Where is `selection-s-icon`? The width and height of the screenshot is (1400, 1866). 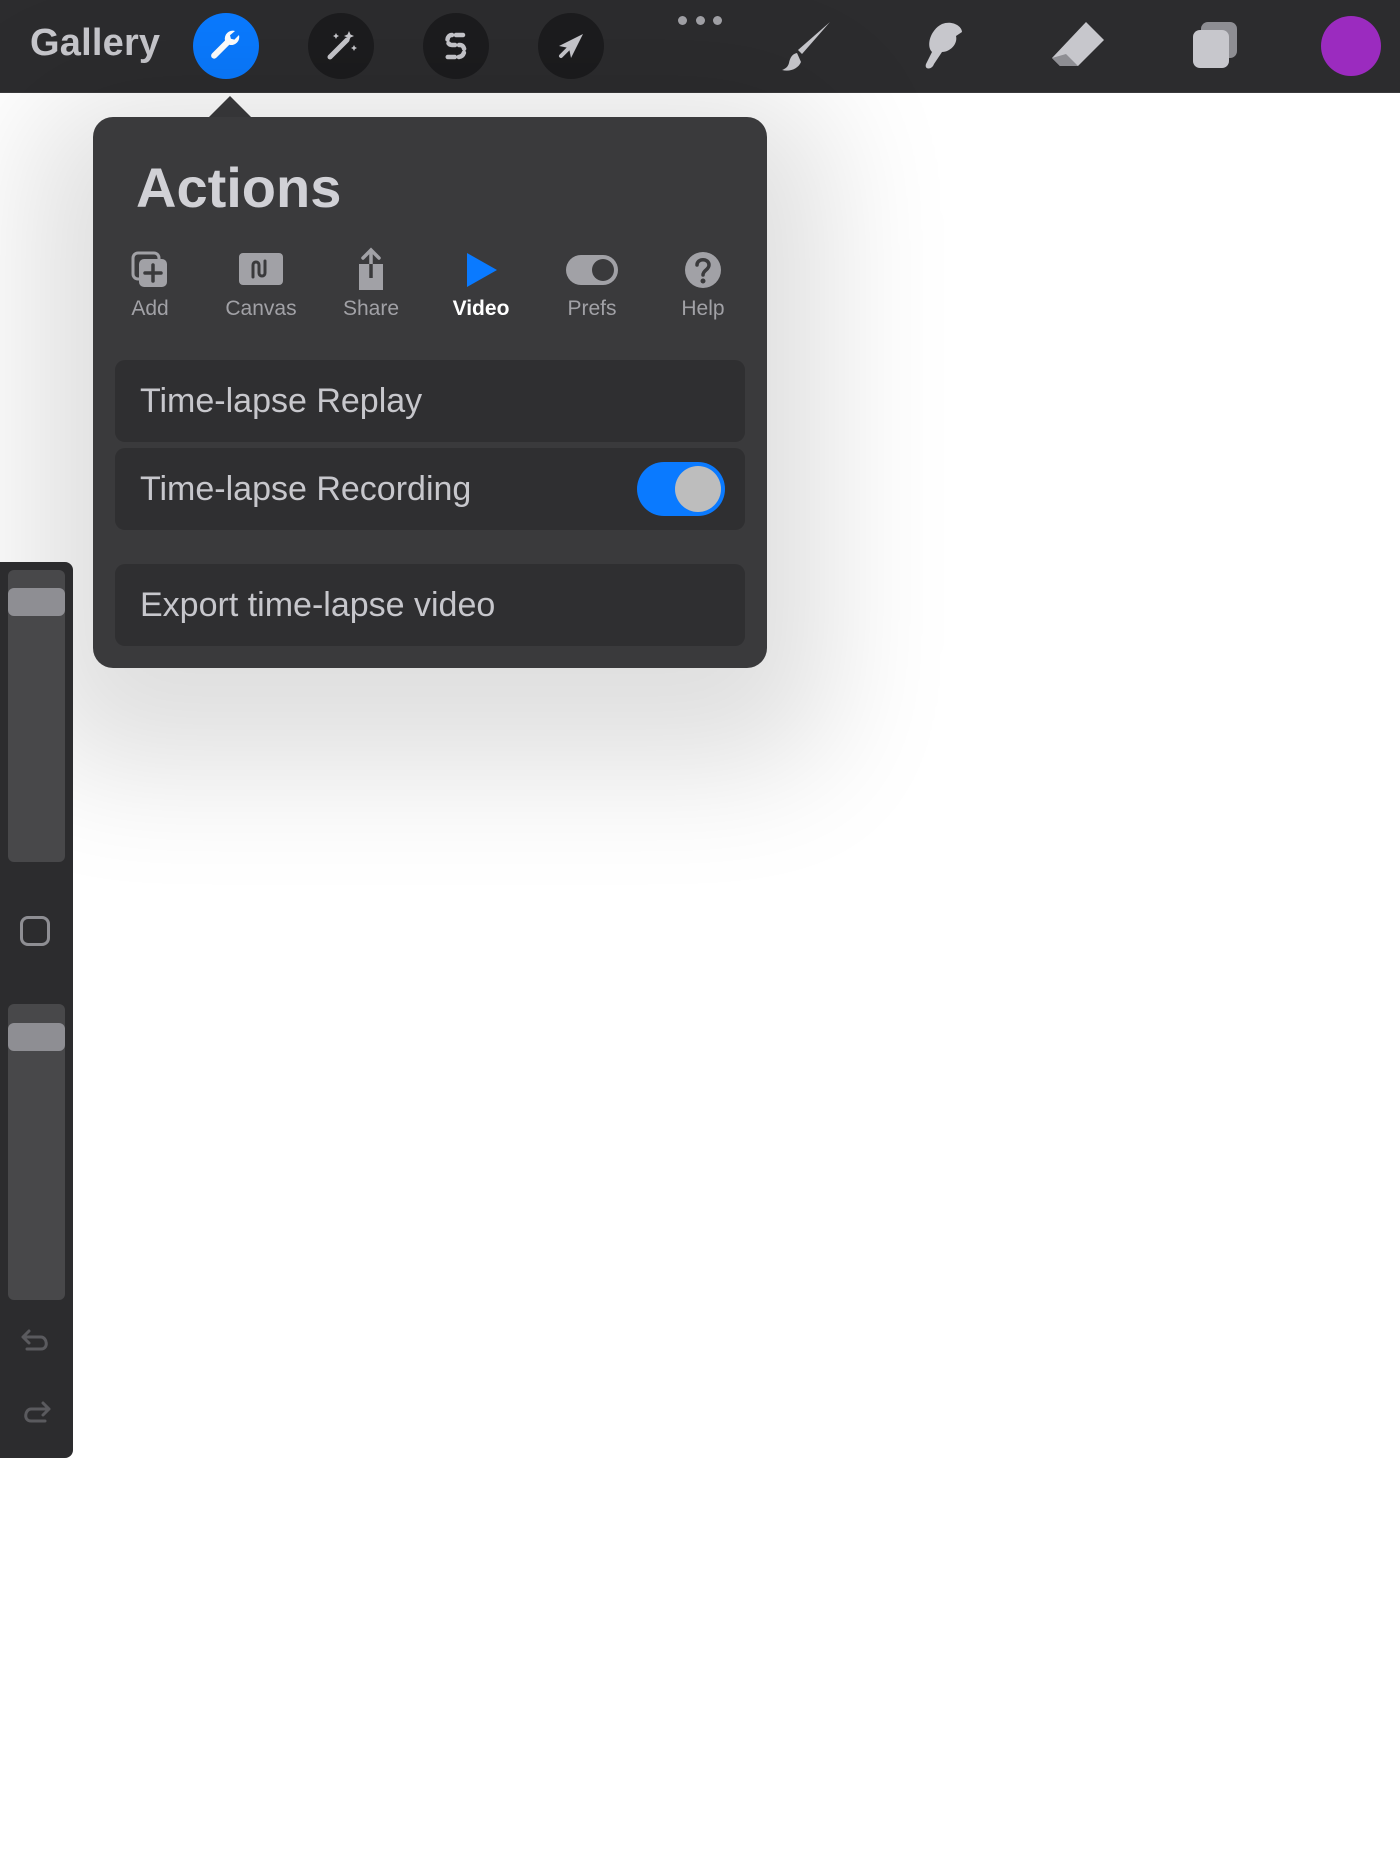 selection-s-icon is located at coordinates (455, 46).